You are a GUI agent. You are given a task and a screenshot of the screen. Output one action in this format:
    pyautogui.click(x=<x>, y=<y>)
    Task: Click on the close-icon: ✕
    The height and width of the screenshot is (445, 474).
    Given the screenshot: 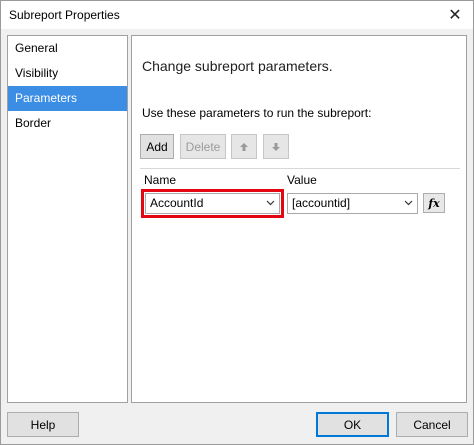 What is the action you would take?
    pyautogui.click(x=455, y=15)
    